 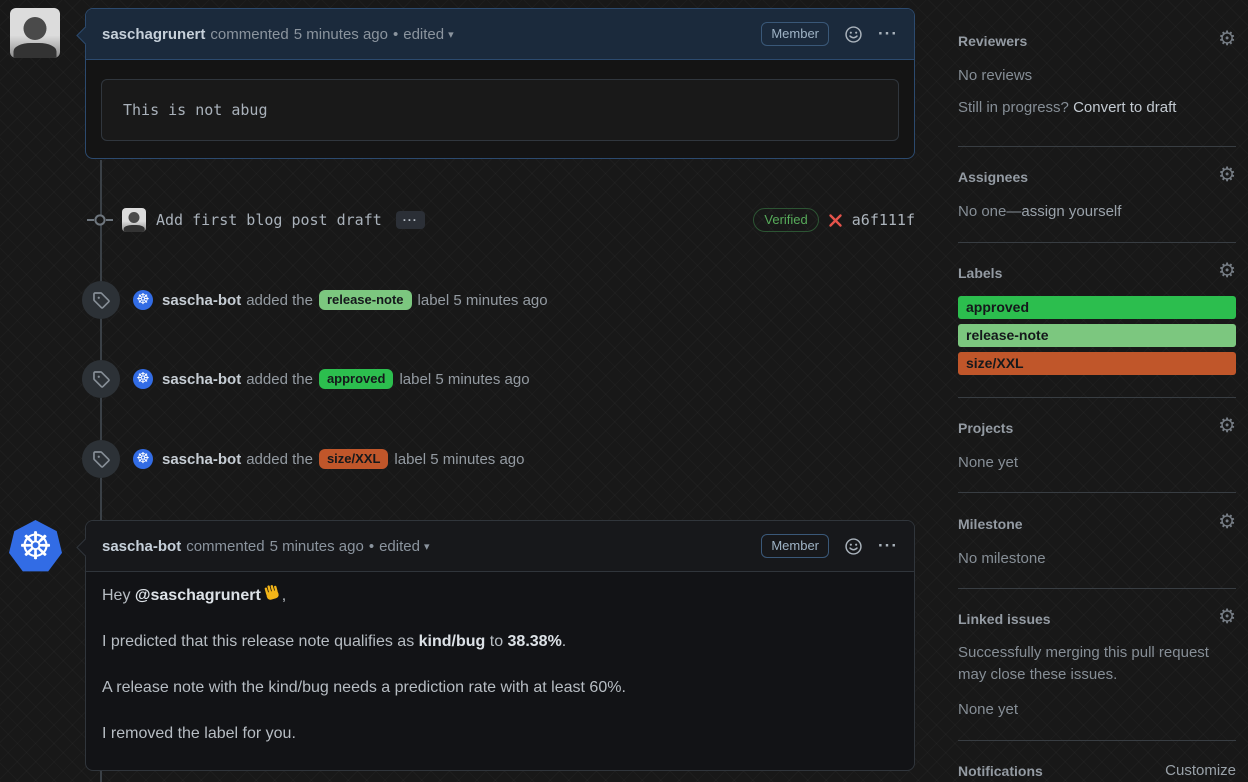 I want to click on labels-heading: Labels, so click(x=980, y=273).